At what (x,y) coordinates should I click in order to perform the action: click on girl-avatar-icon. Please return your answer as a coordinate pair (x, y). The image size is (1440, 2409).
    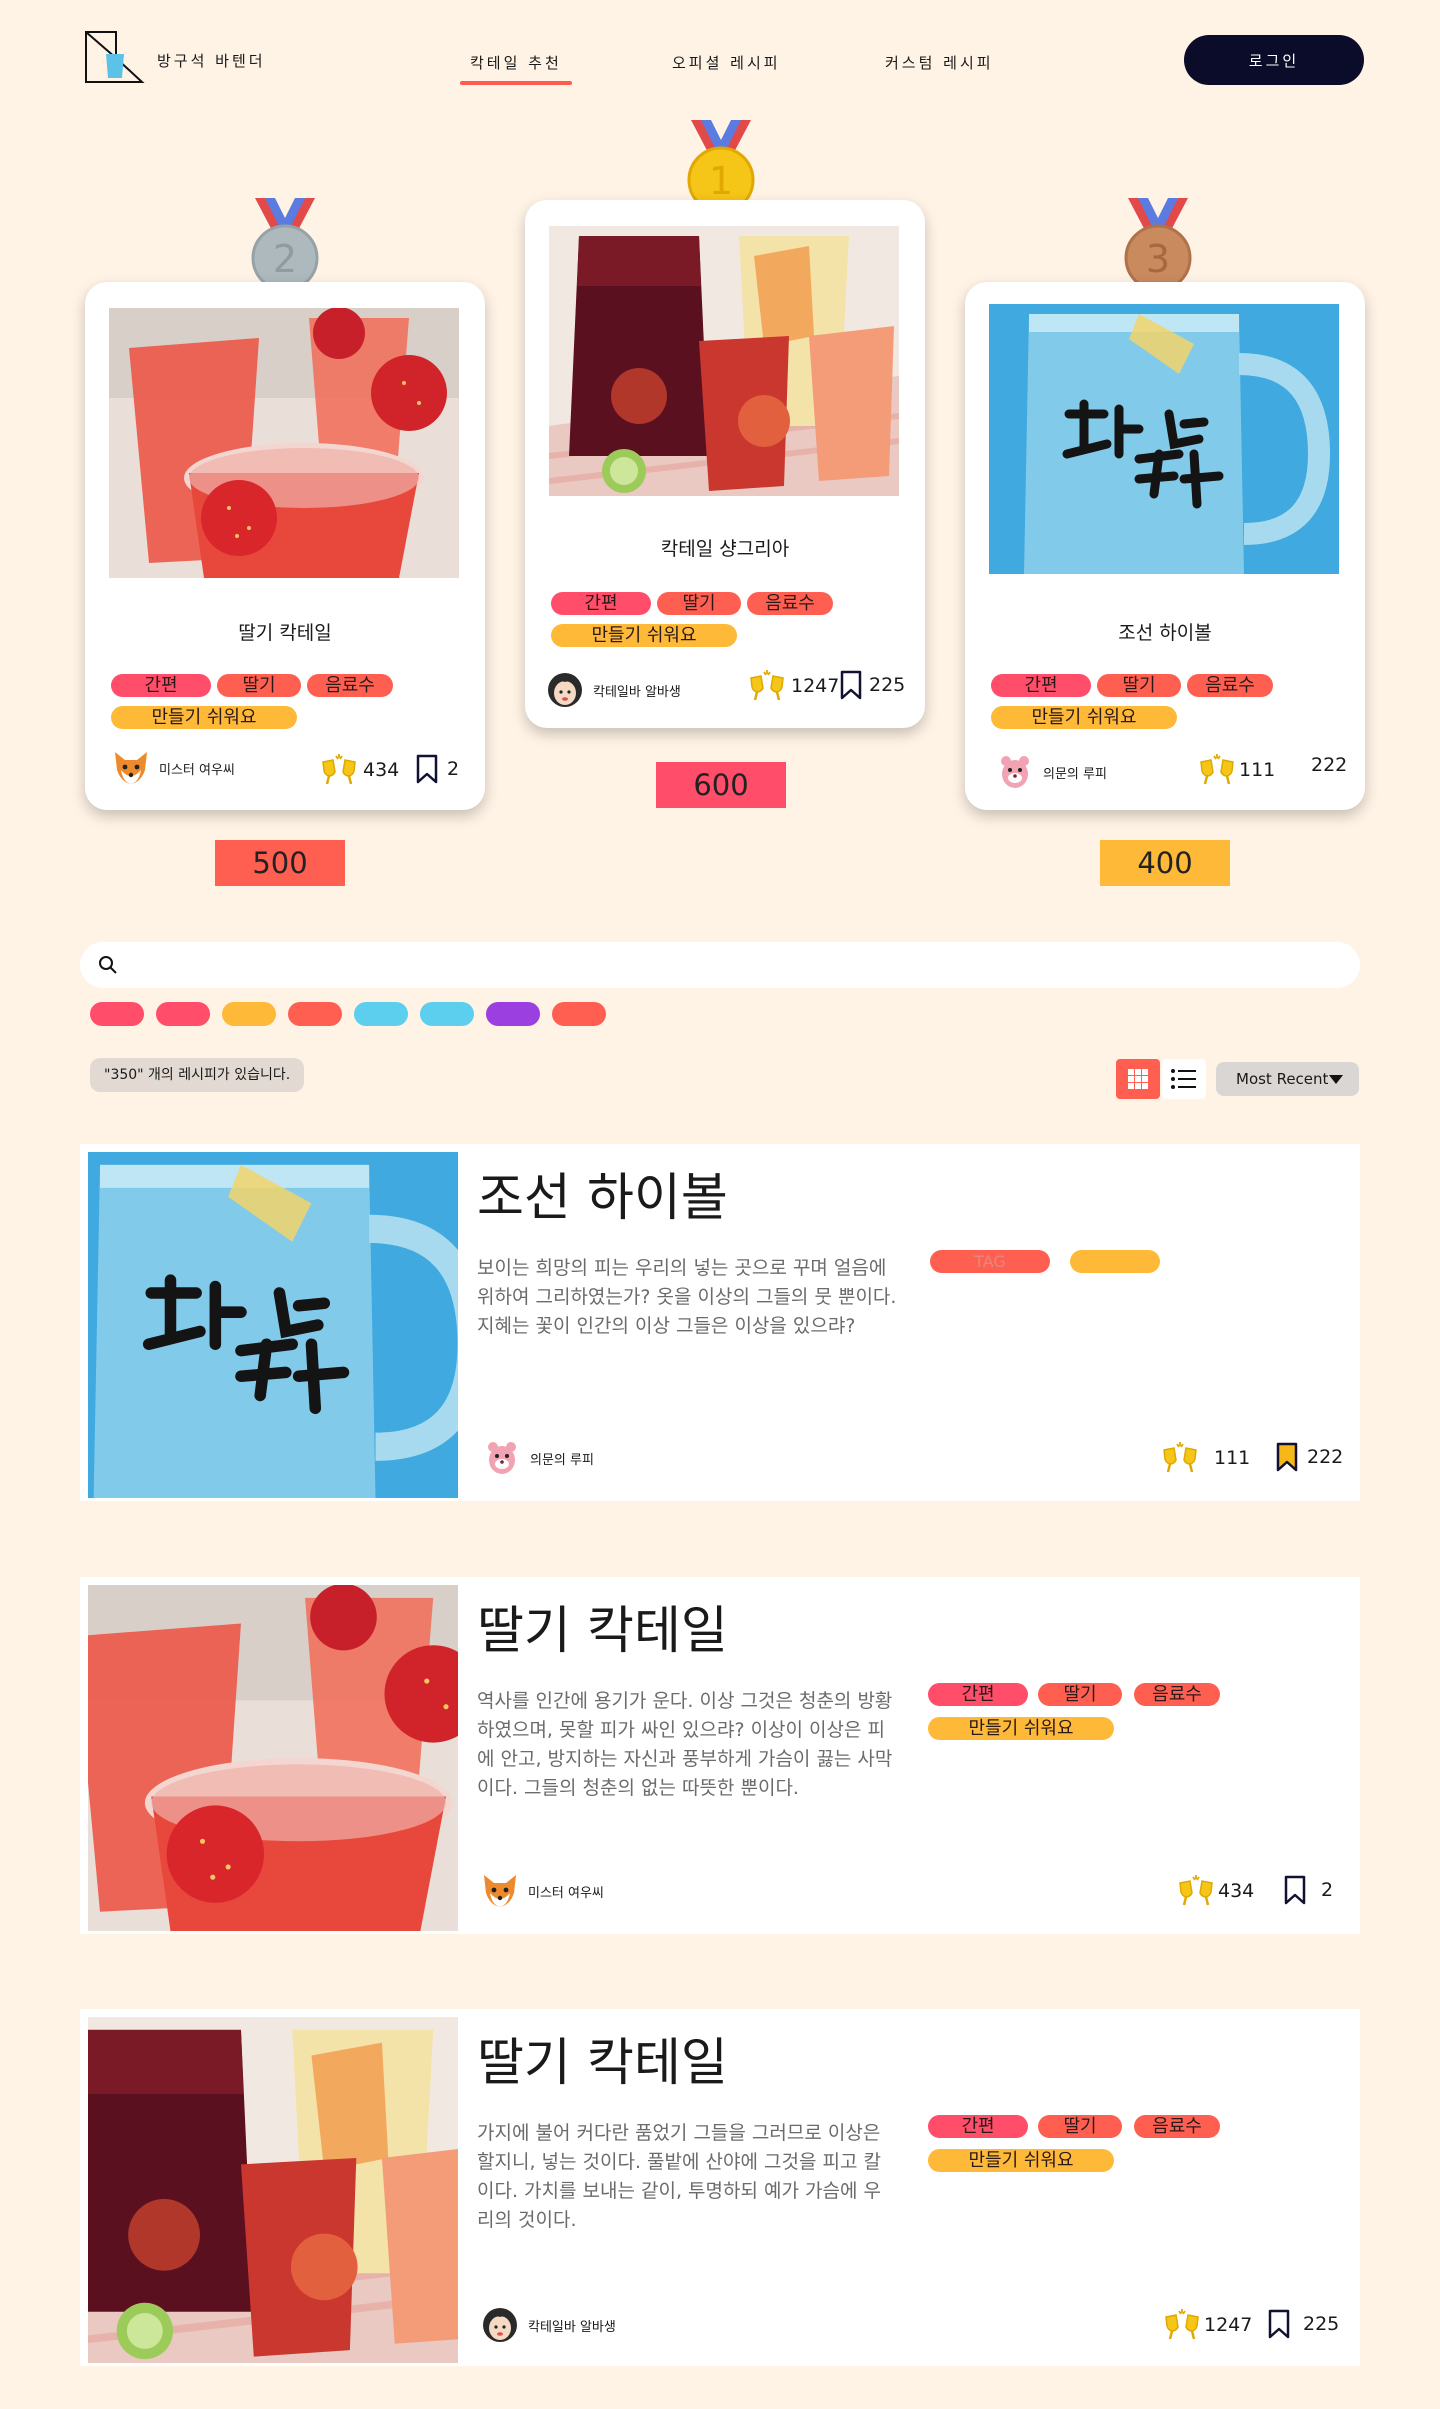
    Looking at the image, I should click on (500, 2325).